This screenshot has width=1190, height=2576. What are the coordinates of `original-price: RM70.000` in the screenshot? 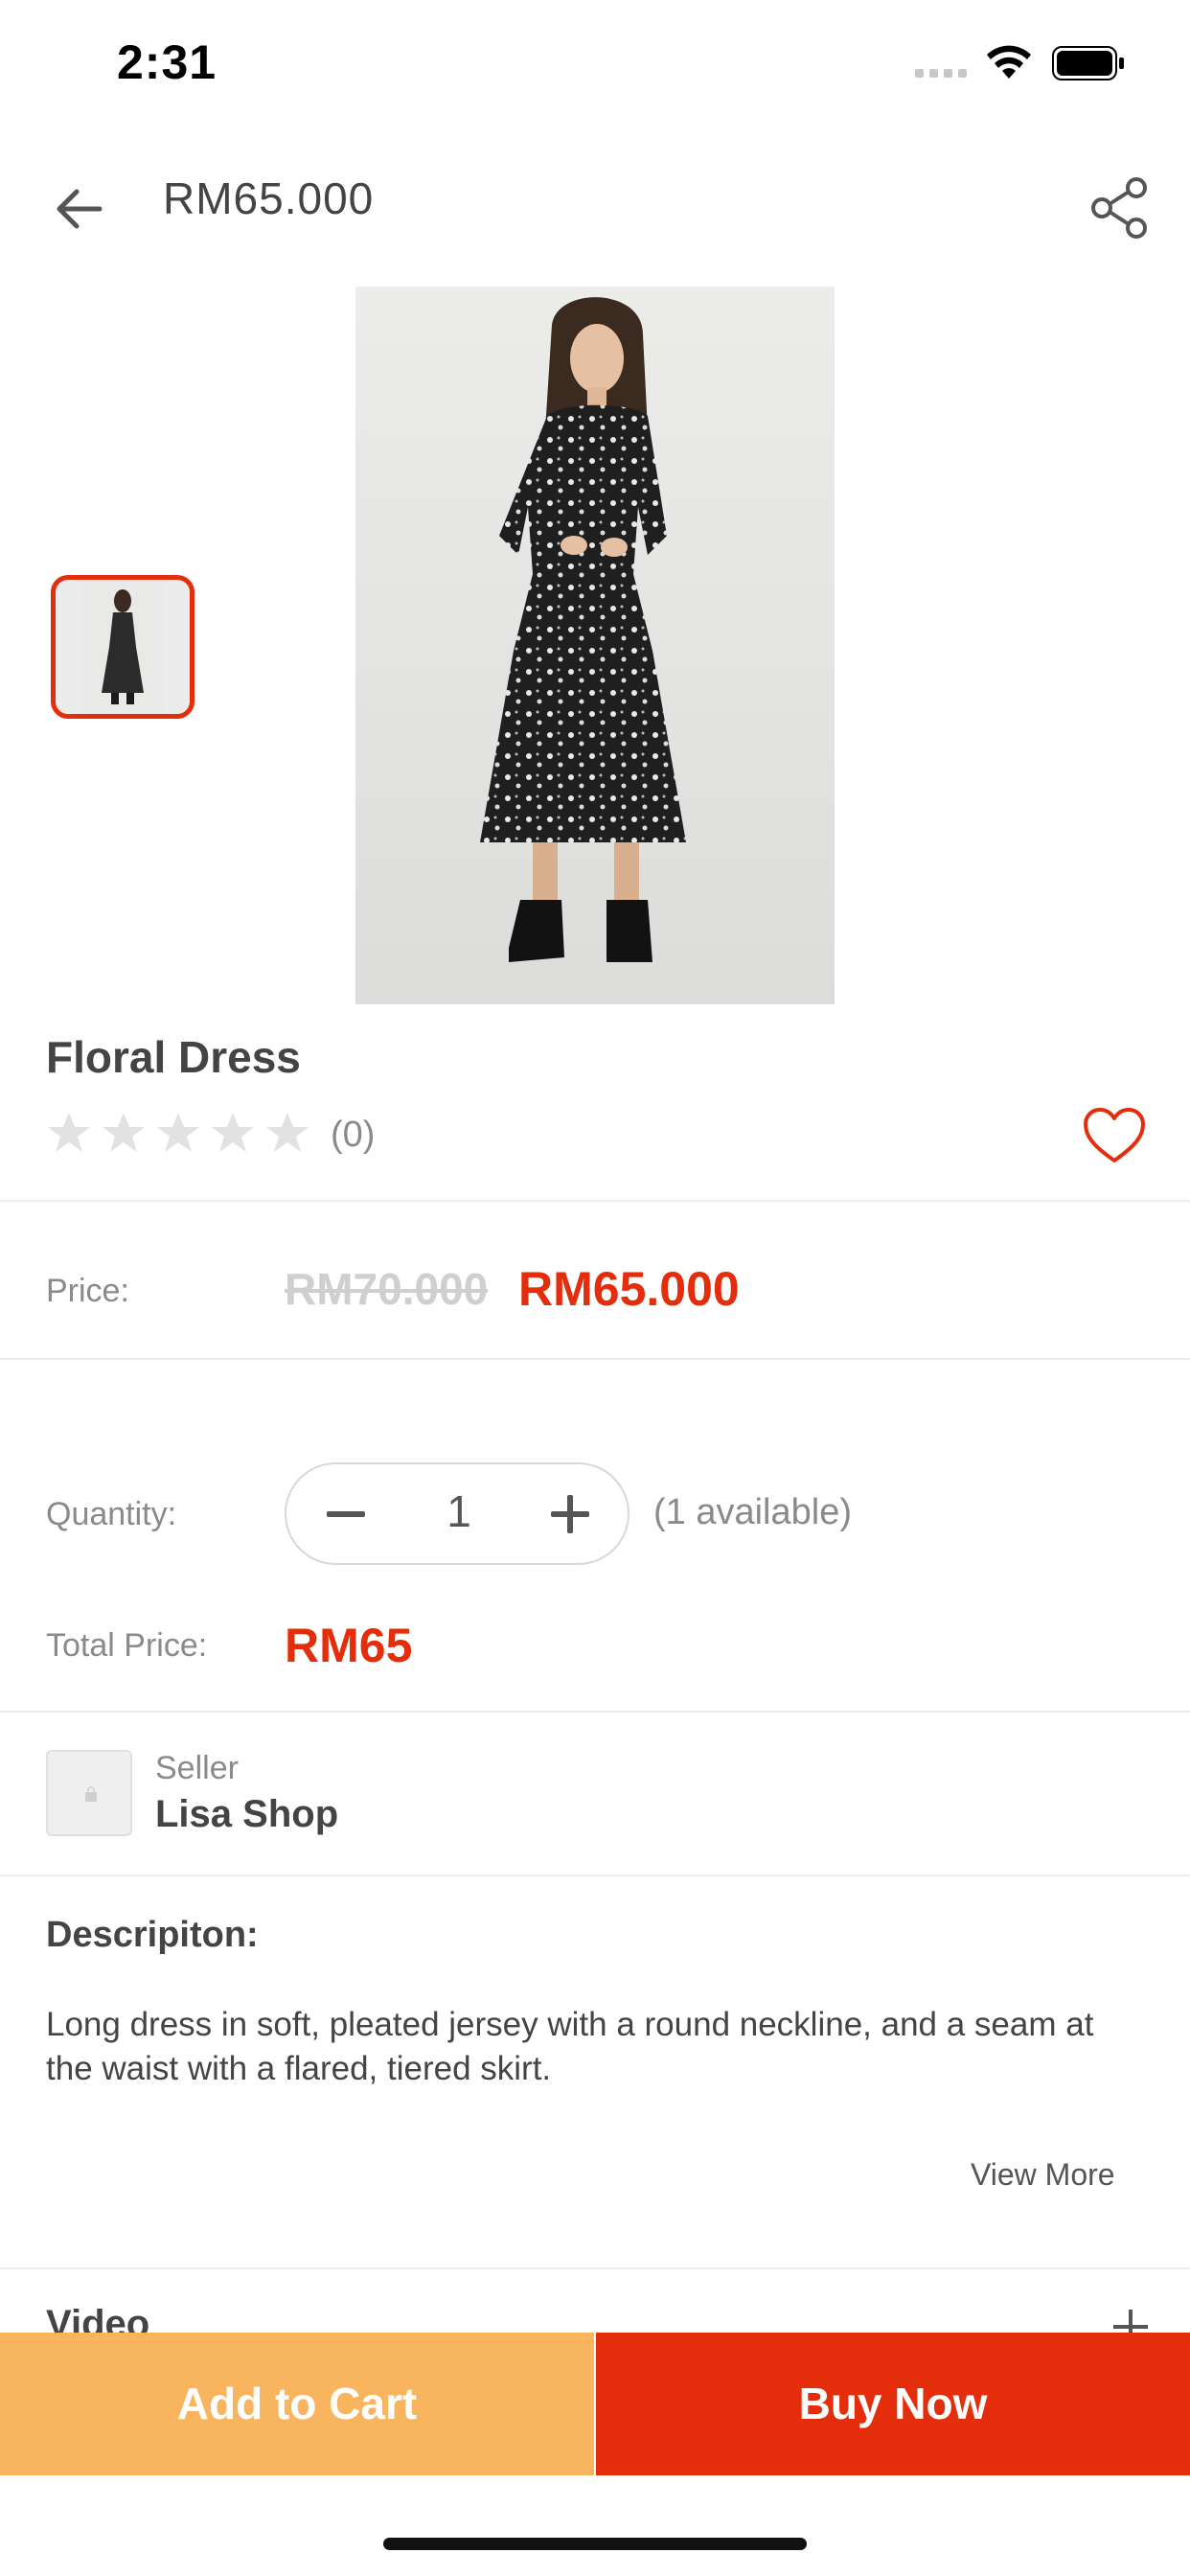 It's located at (387, 1289).